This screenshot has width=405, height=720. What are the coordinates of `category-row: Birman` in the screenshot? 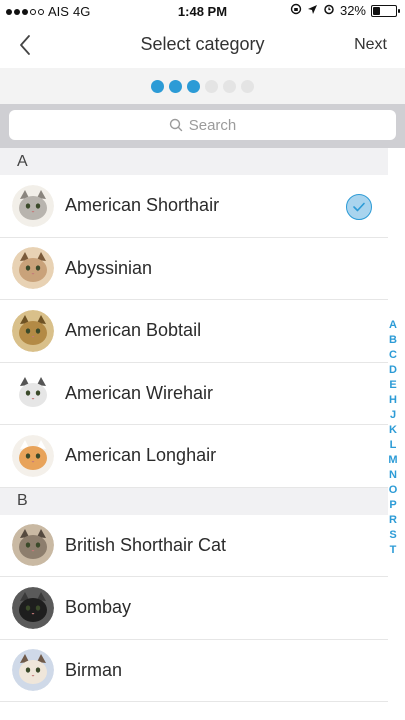 It's located at (194, 670).